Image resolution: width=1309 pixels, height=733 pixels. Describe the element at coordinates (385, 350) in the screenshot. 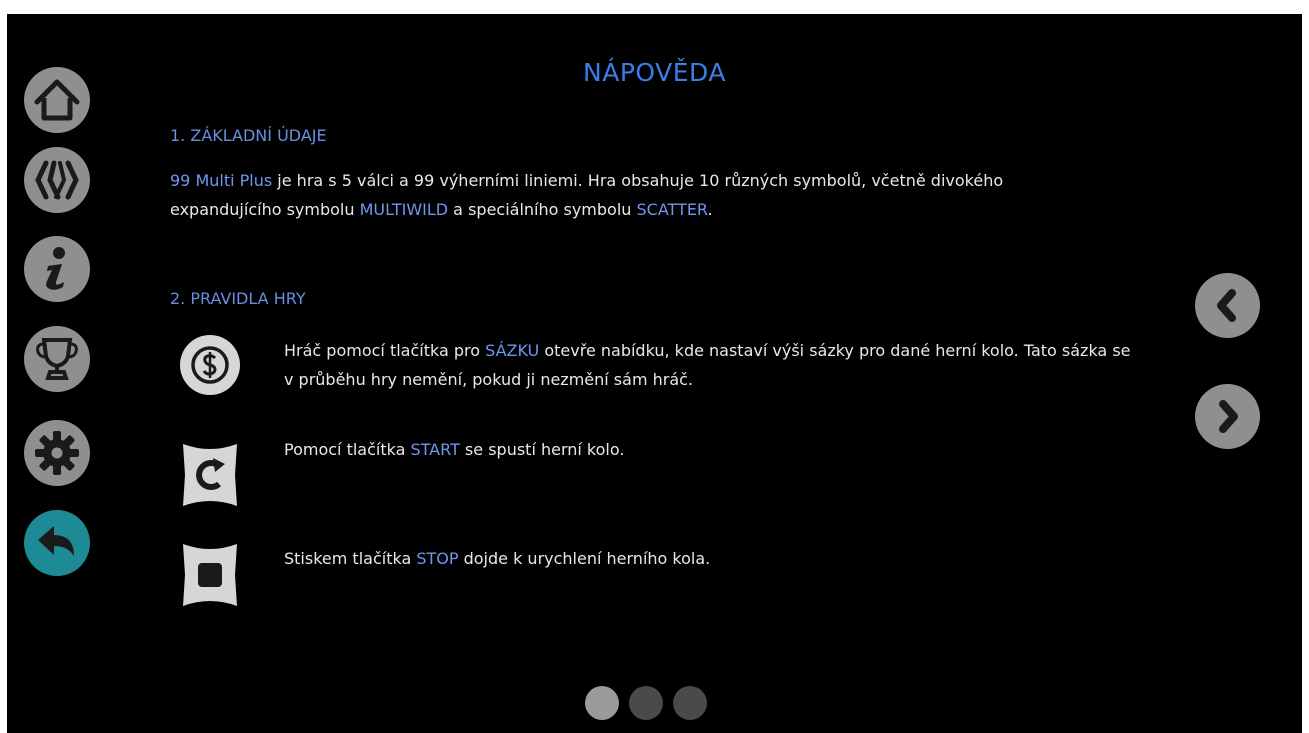

I see `text-segment: Hráč pomocí tlačítka pro` at that location.